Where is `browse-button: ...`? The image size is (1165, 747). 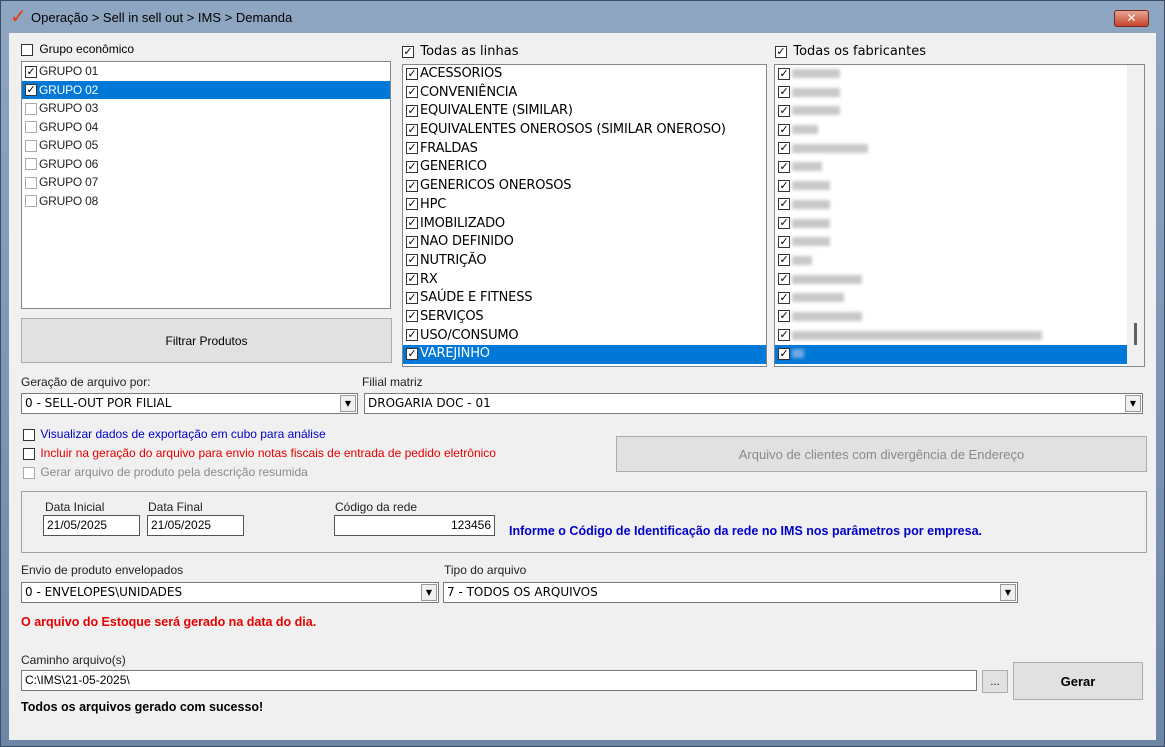 browse-button: ... is located at coordinates (995, 681).